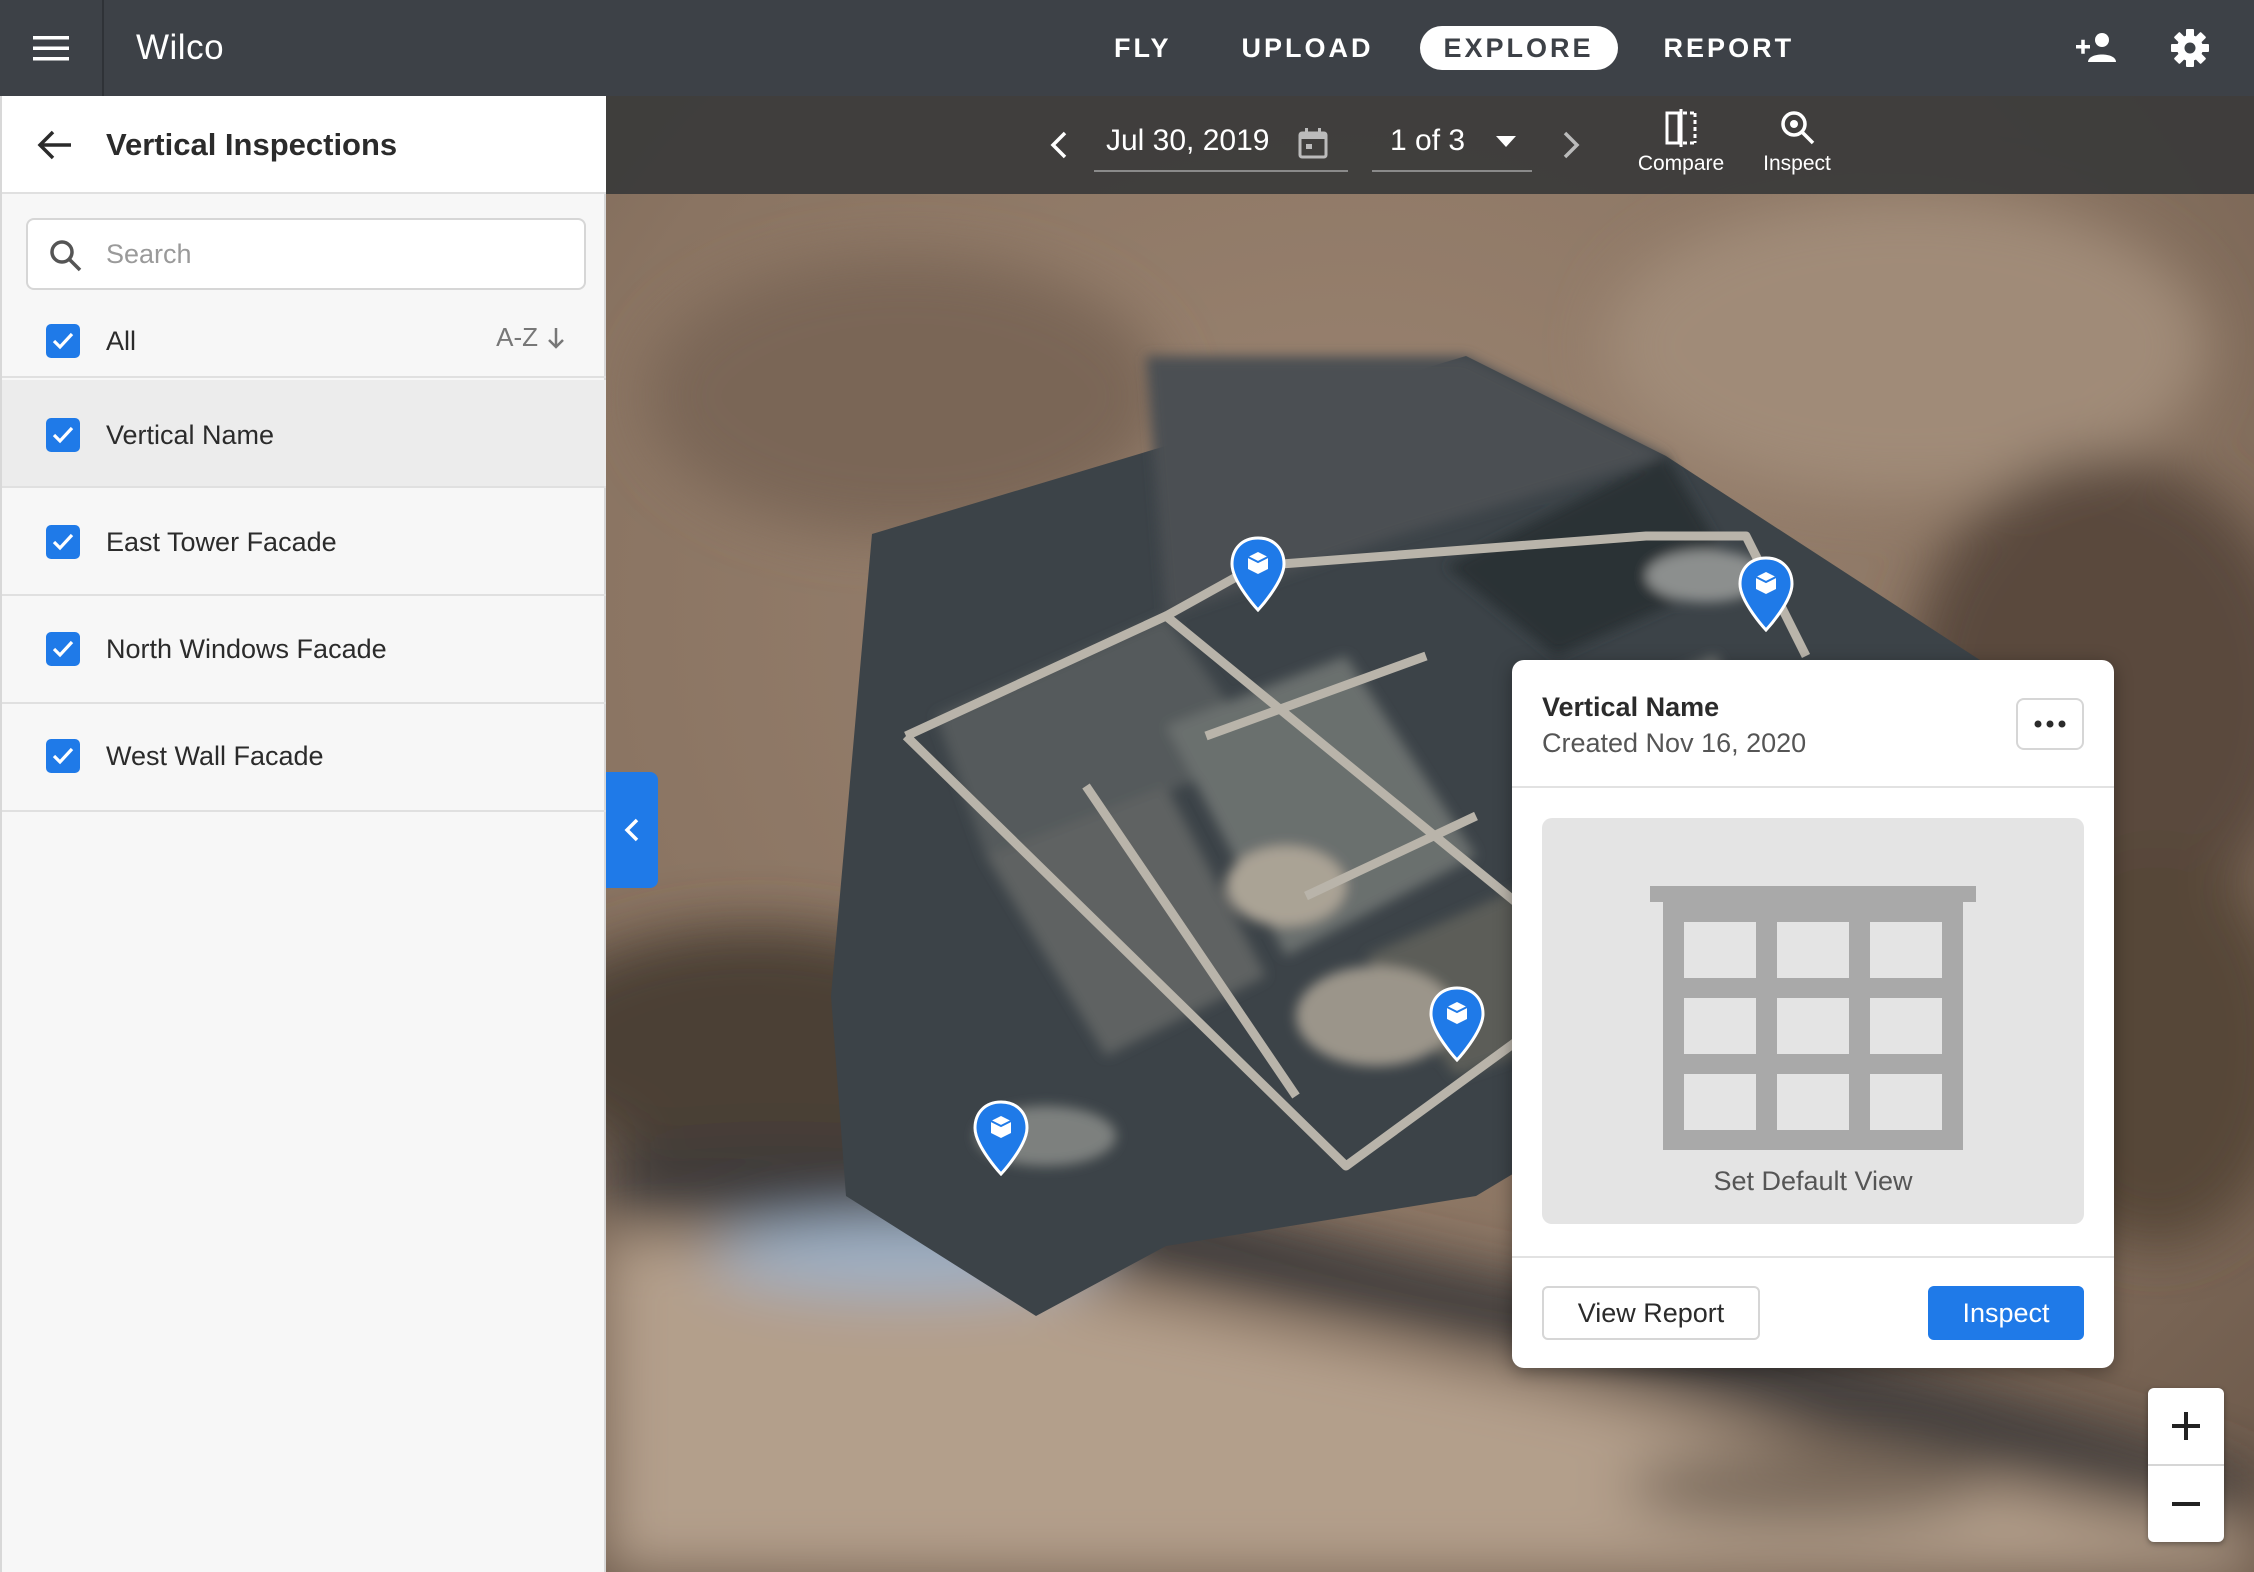  I want to click on sort-label: A-Z, so click(517, 337).